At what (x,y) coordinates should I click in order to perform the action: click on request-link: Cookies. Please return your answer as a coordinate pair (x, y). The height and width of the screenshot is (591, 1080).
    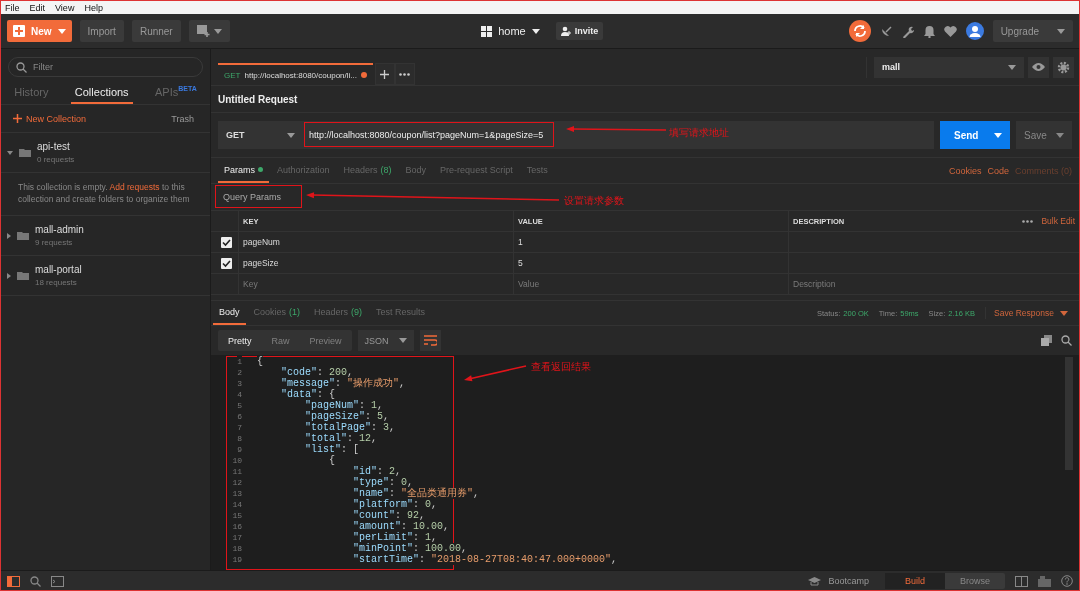
    Looking at the image, I should click on (965, 170).